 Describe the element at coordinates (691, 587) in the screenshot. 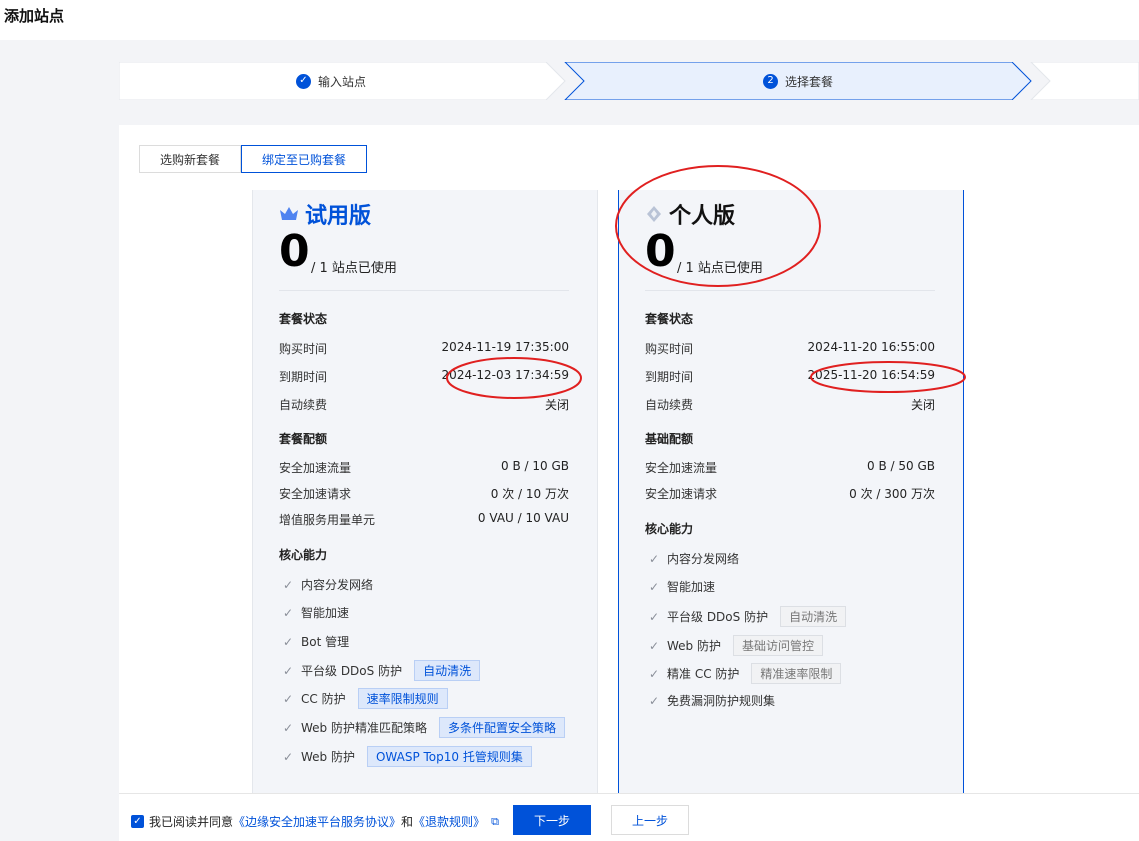

I see `feature-label: 智能加速` at that location.